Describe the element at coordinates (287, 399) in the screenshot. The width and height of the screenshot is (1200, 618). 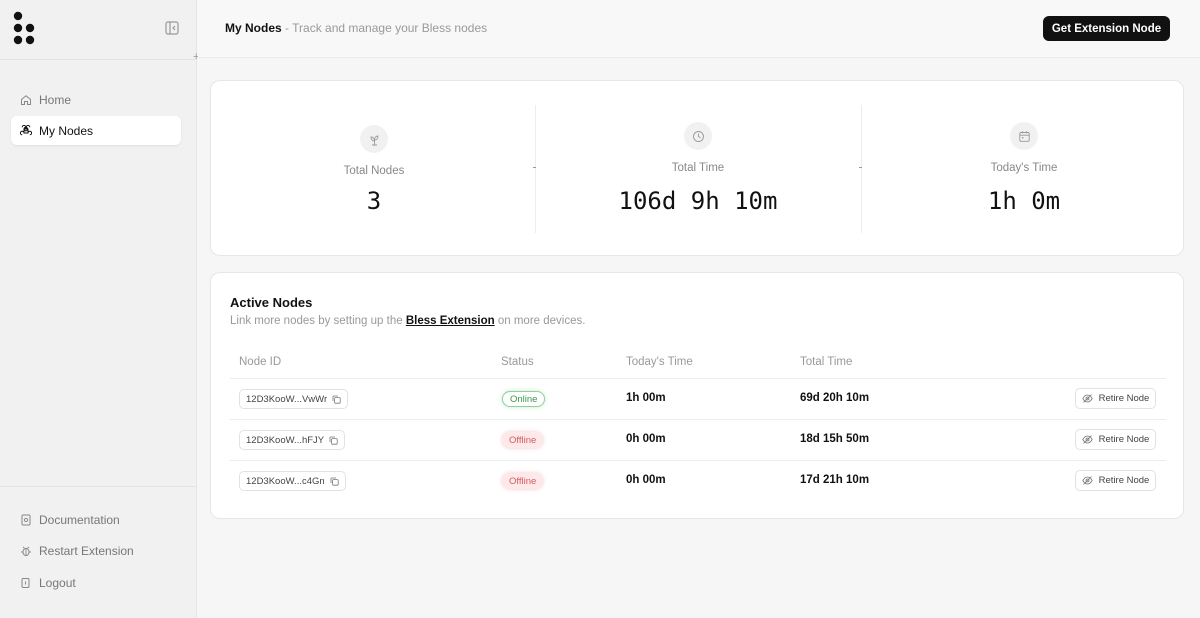
I see `node-id: 12D3KooW...VwWr` at that location.